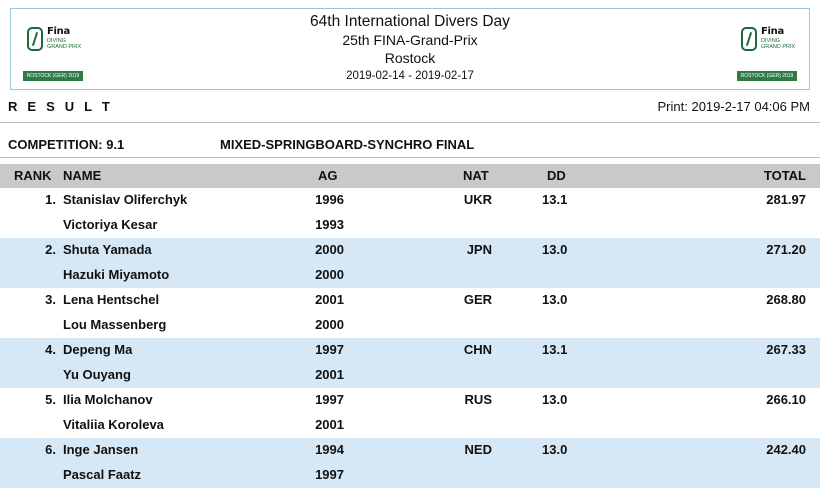 The image size is (820, 494). What do you see at coordinates (102, 474) in the screenshot?
I see `diver-name: Pascal Faatz` at bounding box center [102, 474].